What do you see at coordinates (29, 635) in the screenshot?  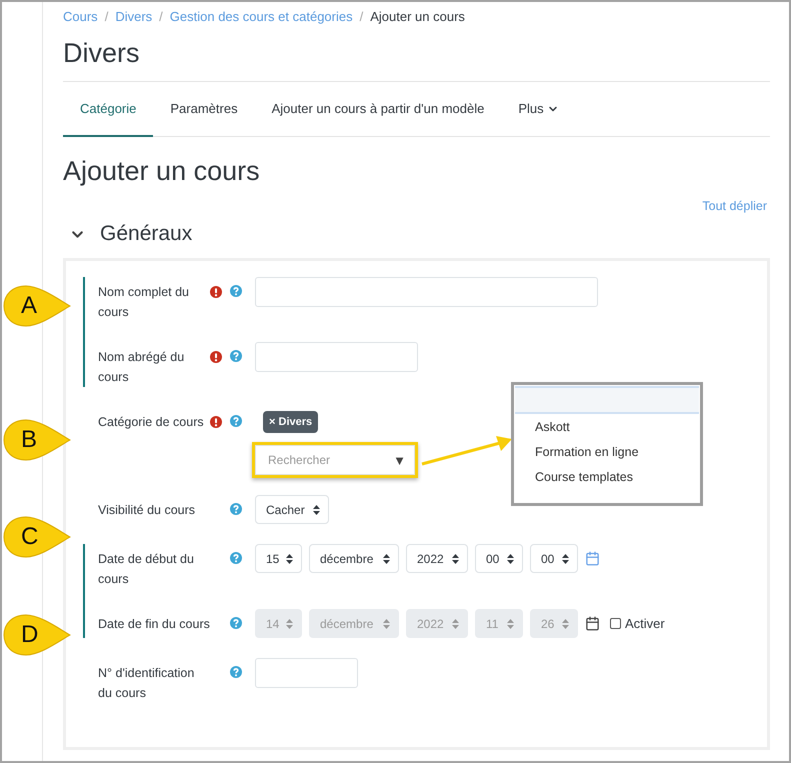 I see `callout-letter: D` at bounding box center [29, 635].